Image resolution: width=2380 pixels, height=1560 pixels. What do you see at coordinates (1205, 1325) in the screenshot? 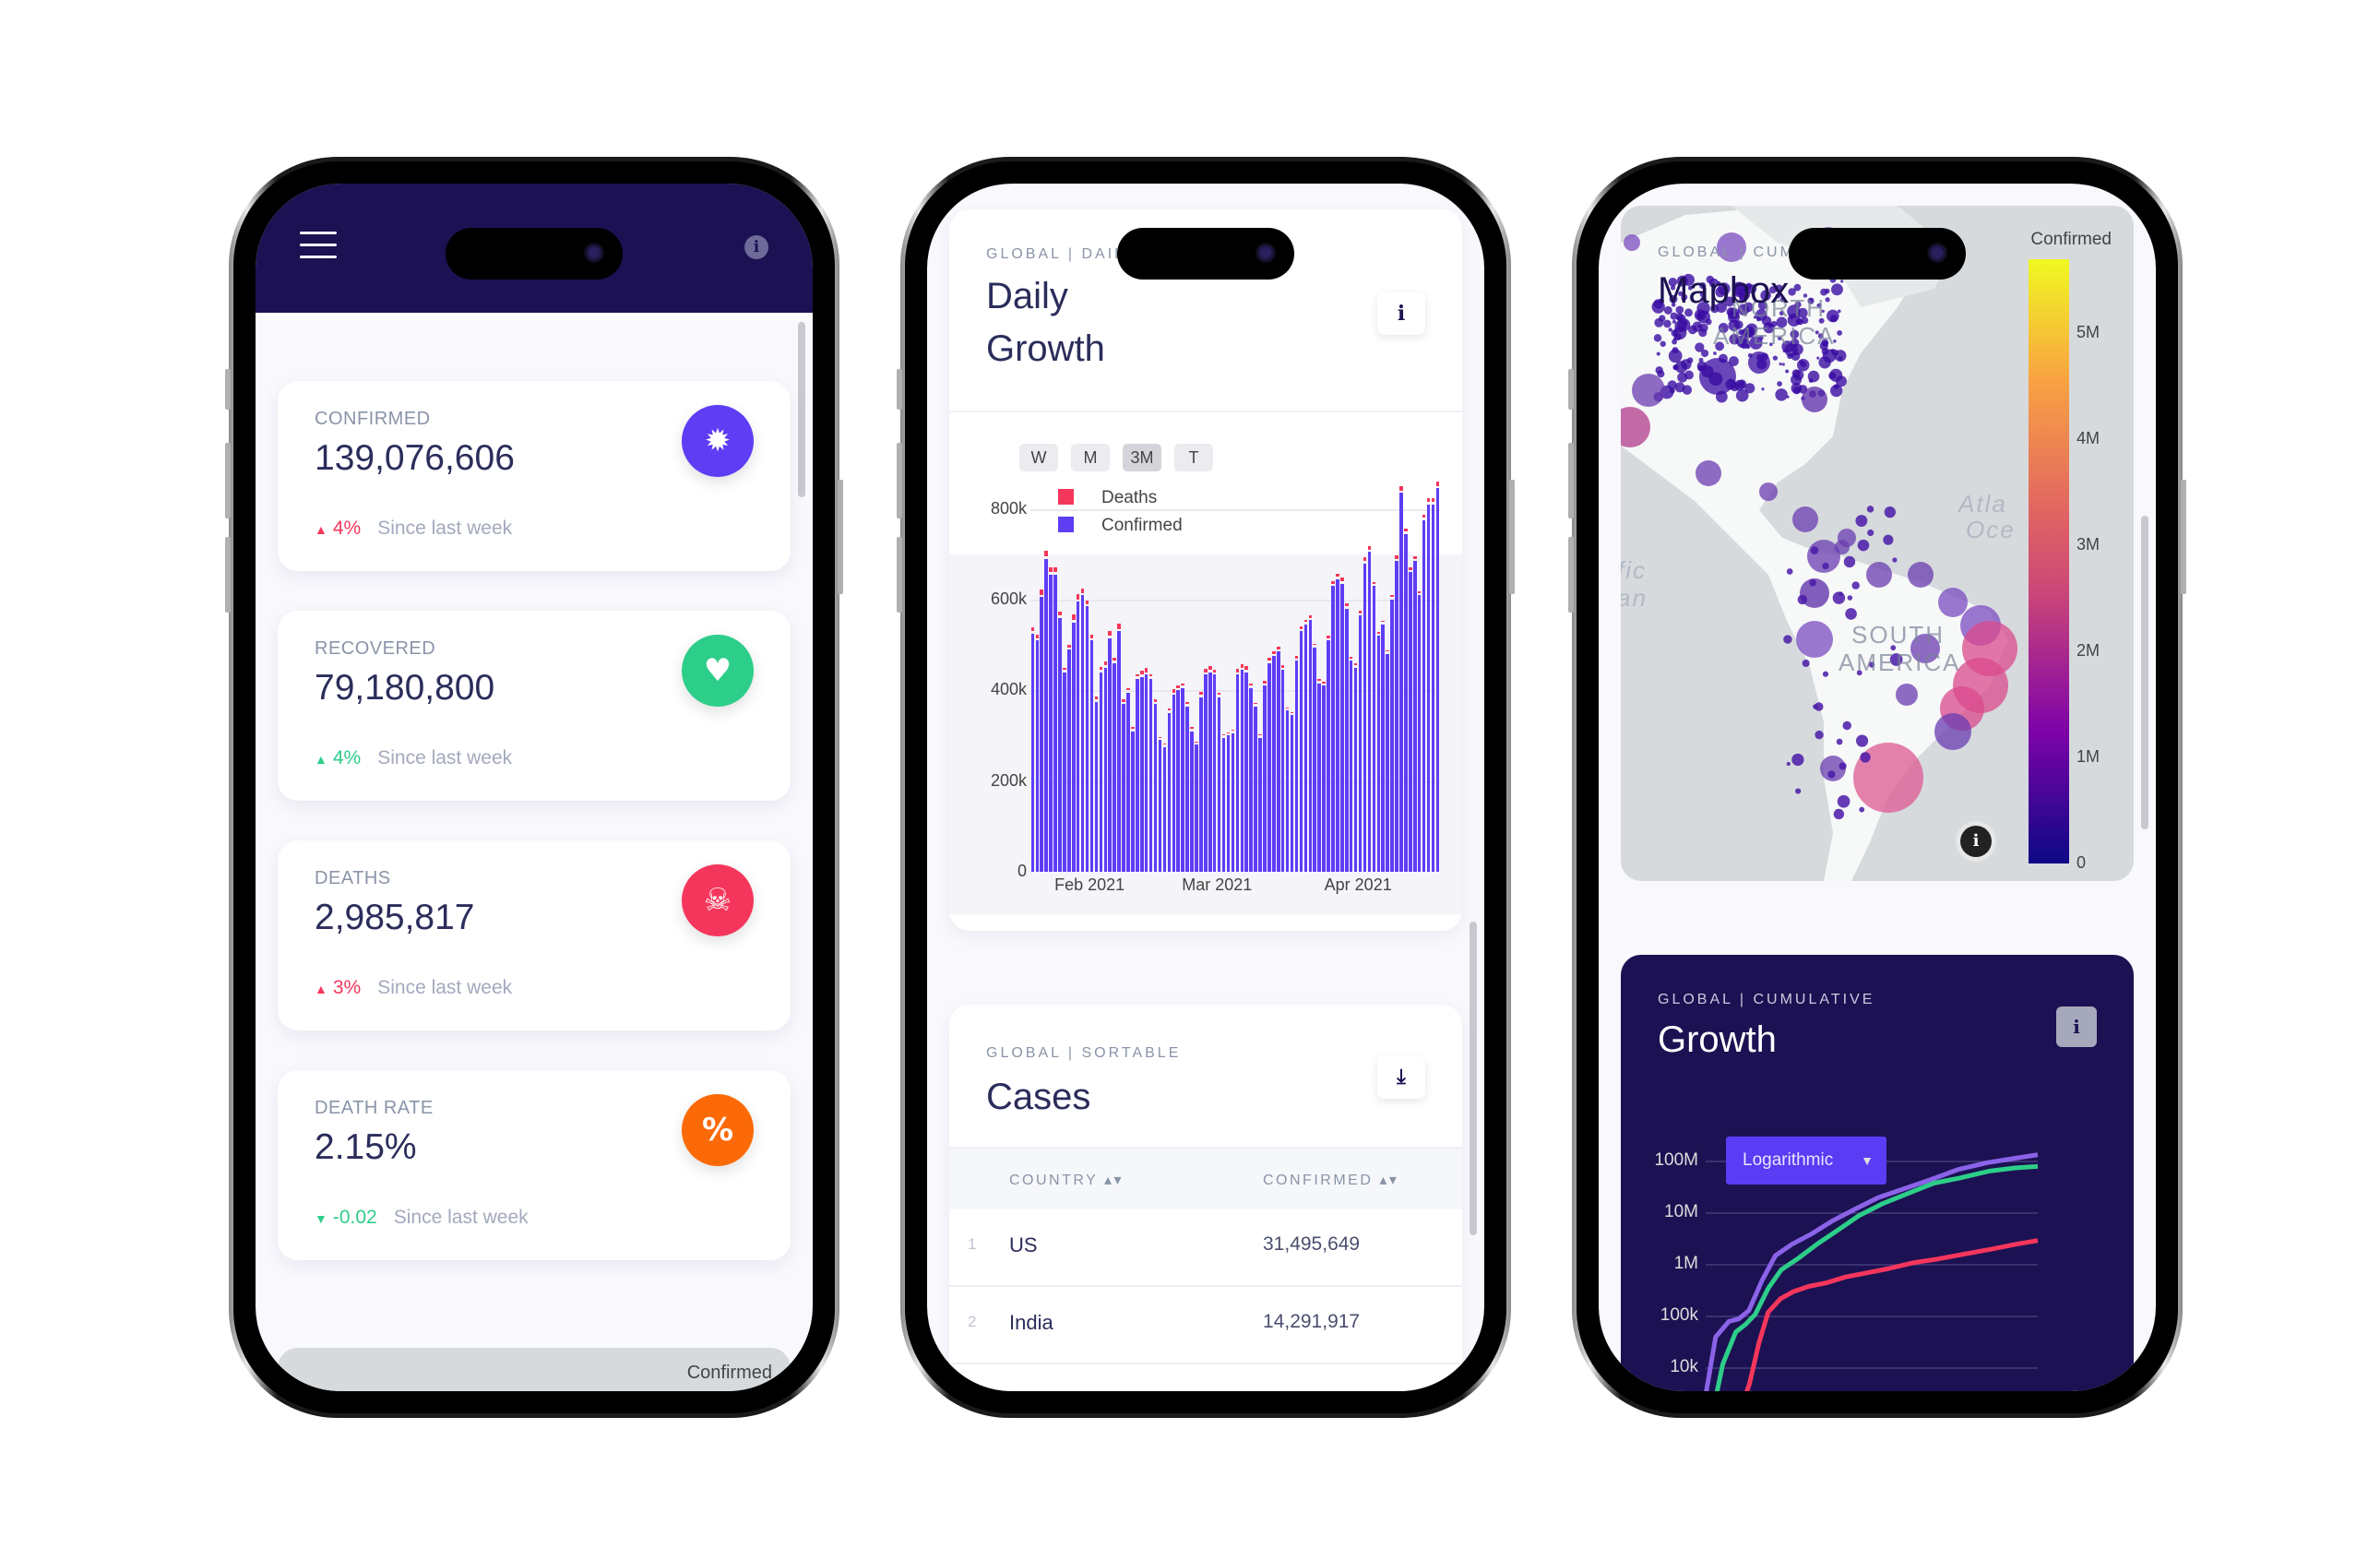
I see `table-row: 2 India 14,291,917` at bounding box center [1205, 1325].